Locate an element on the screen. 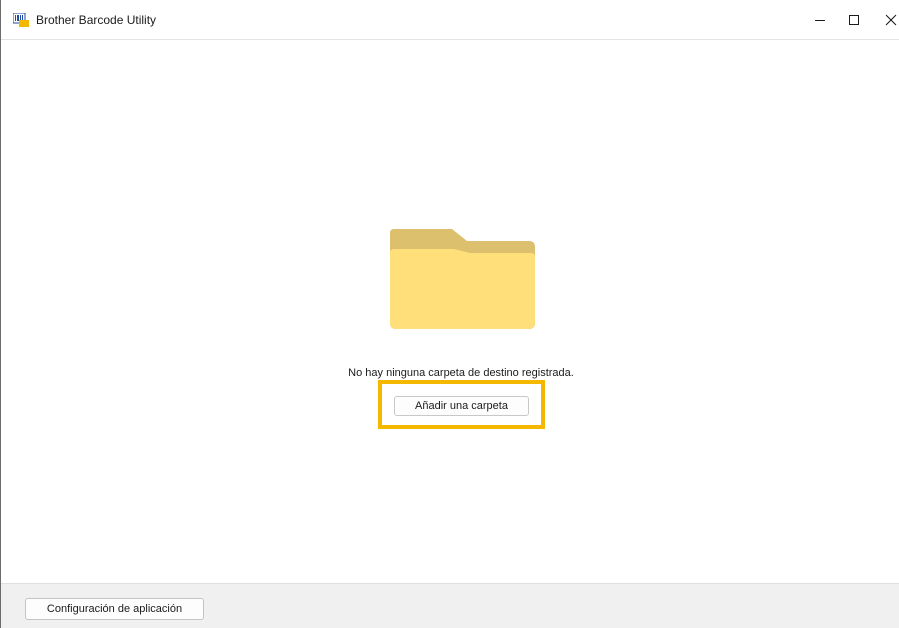 The image size is (899, 628). app-settings-button: Configuración de aplicación is located at coordinates (114, 609).